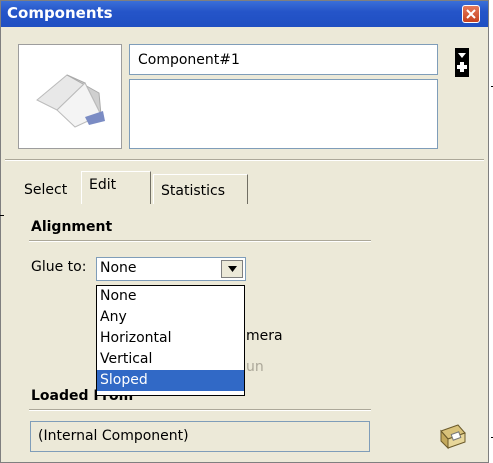 The width and height of the screenshot is (493, 463). Describe the element at coordinates (255, 367) in the screenshot. I see `shadows-face-sun-label: un` at that location.